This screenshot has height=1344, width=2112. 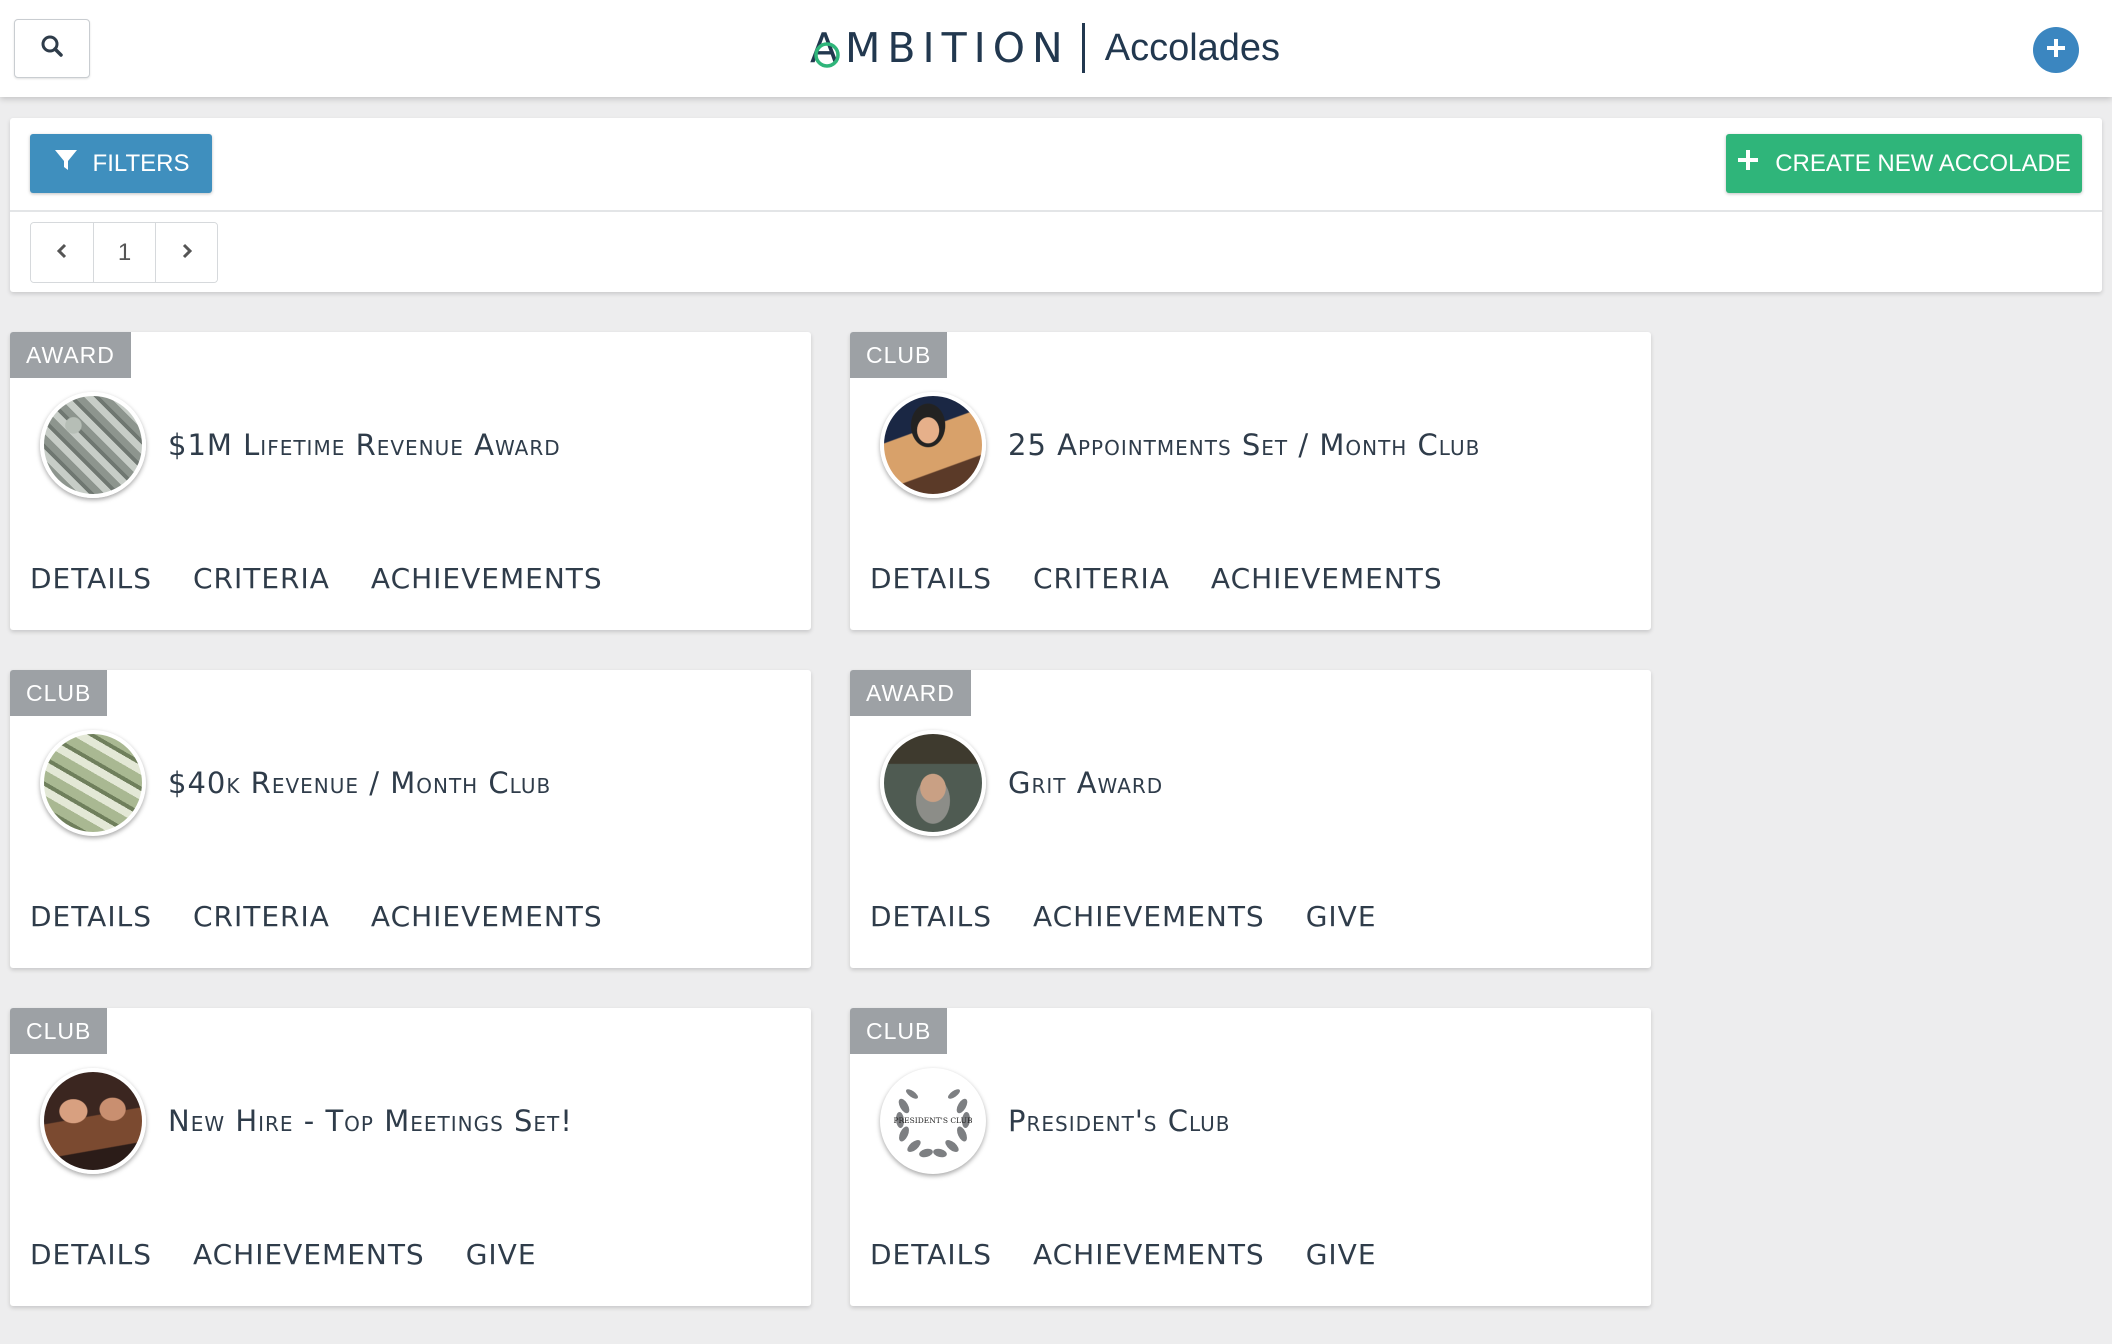 What do you see at coordinates (933, 783) in the screenshot?
I see `accolade-avatar-cowboy-image` at bounding box center [933, 783].